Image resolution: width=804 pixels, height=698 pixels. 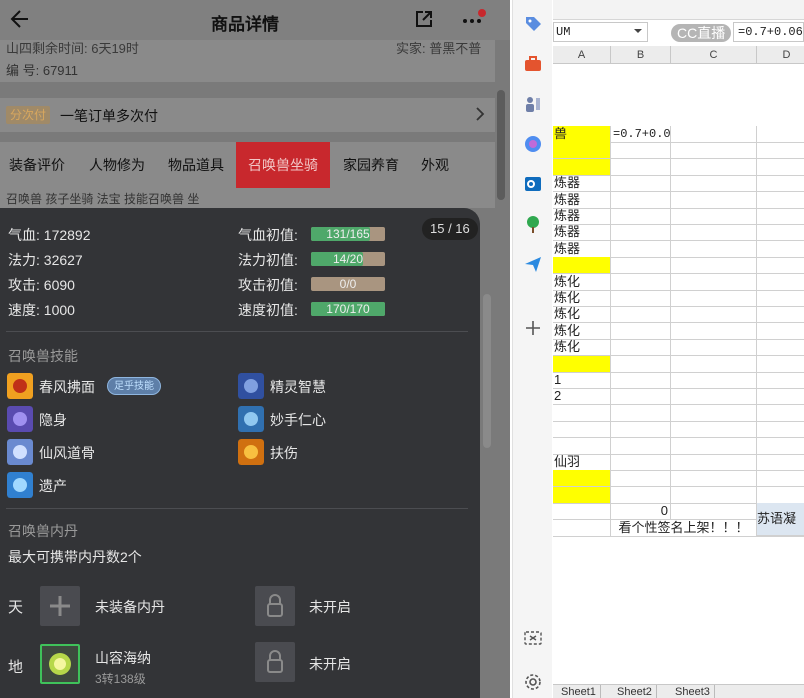 What do you see at coordinates (501, 145) in the screenshot?
I see `page-scrollbar` at bounding box center [501, 145].